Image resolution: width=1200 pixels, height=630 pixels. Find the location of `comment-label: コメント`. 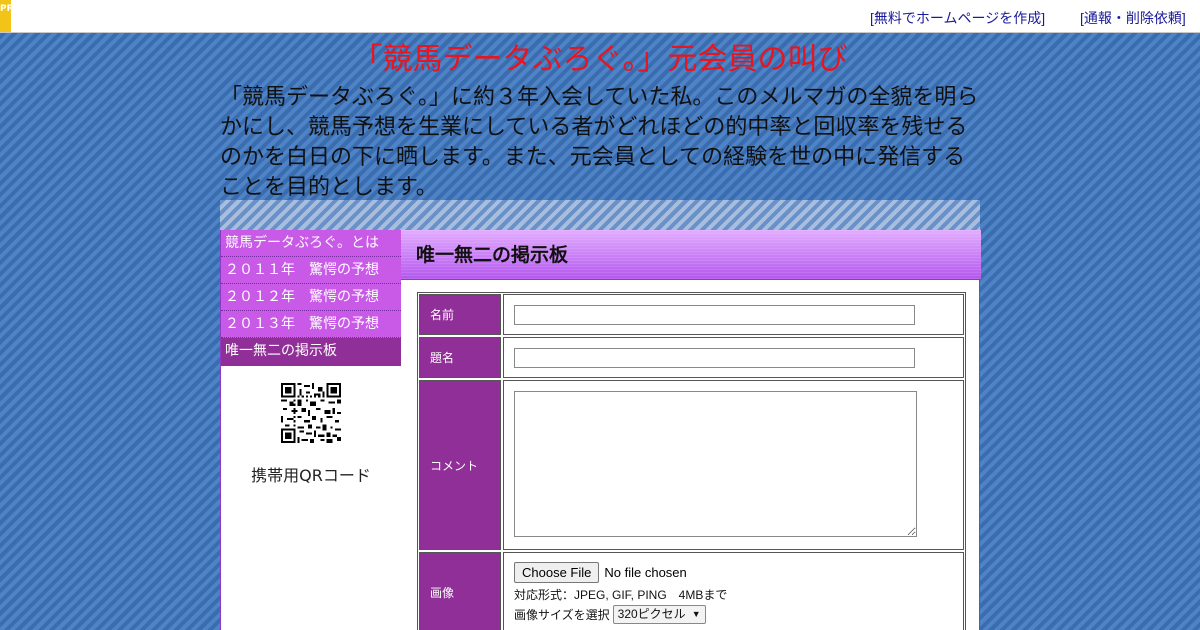

comment-label: コメント is located at coordinates (460, 465).